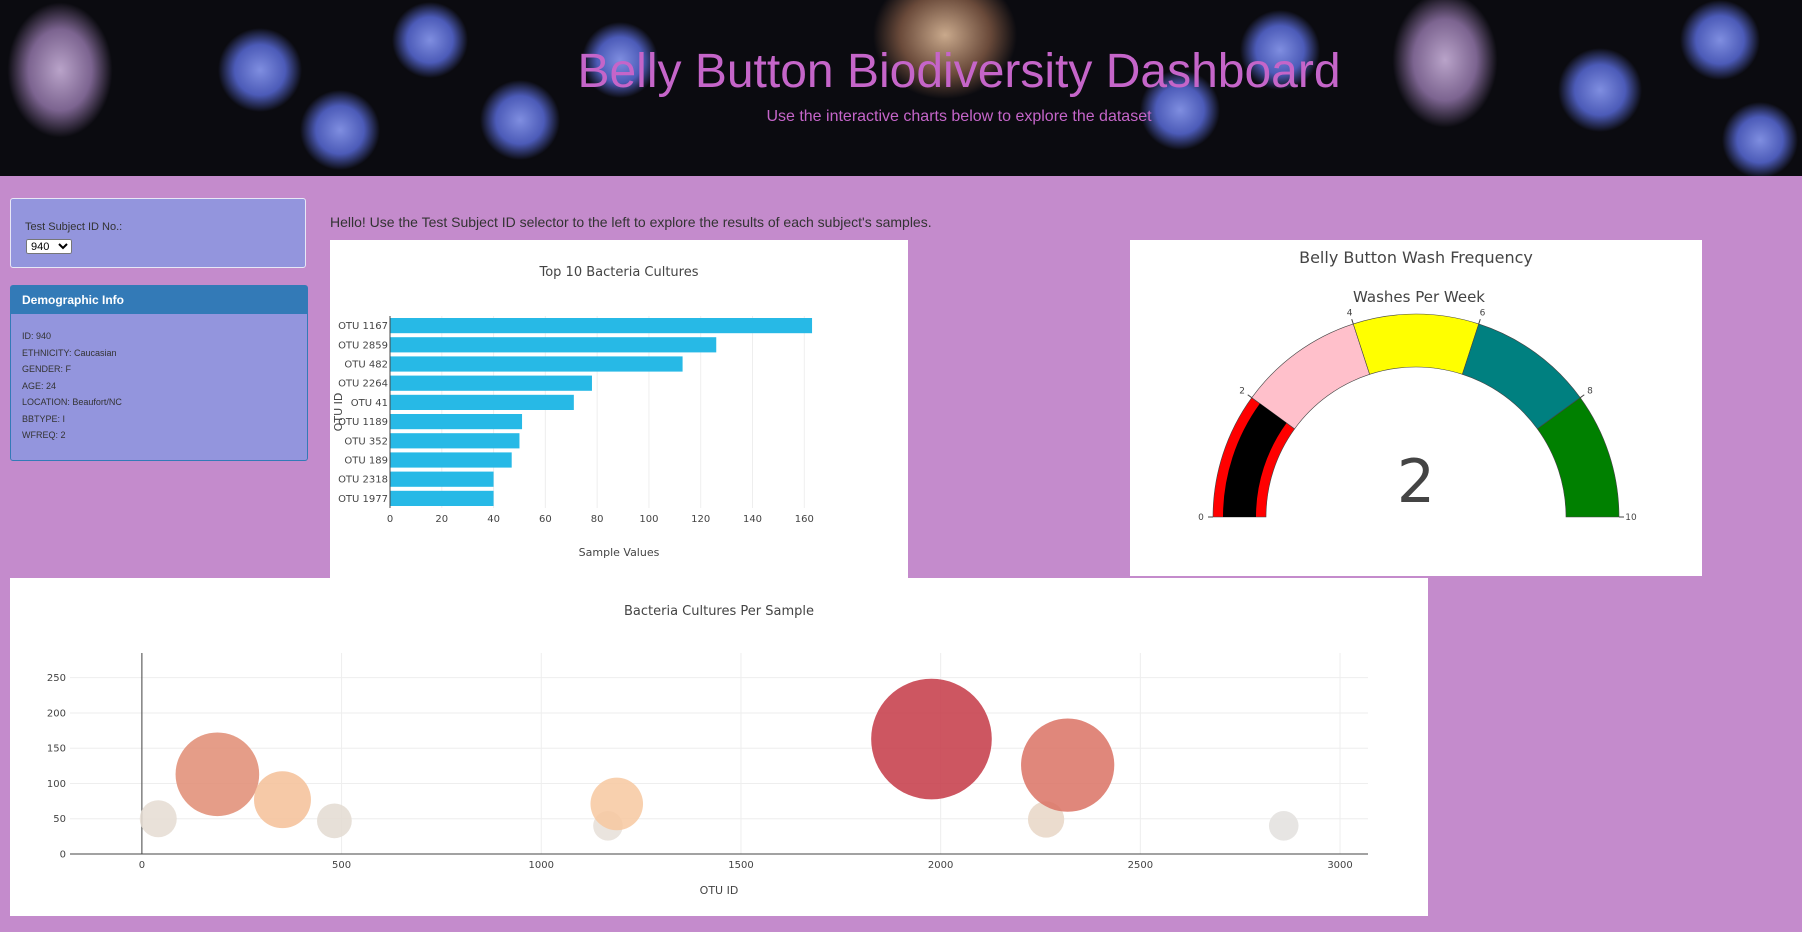 Image resolution: width=1802 pixels, height=932 pixels. I want to click on bar-x-tick-label: 100, so click(648, 519).